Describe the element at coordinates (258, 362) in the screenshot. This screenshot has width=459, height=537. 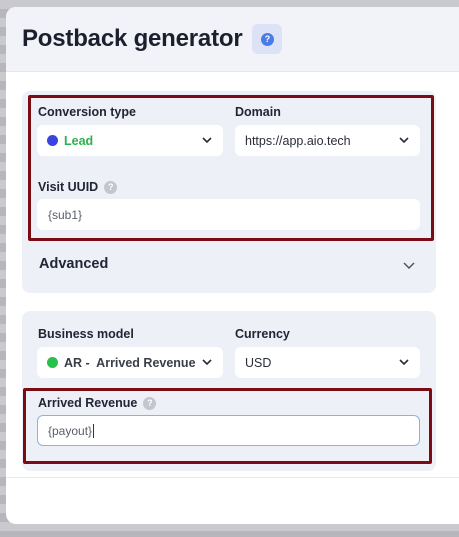
I see `currency-value: USD` at that location.